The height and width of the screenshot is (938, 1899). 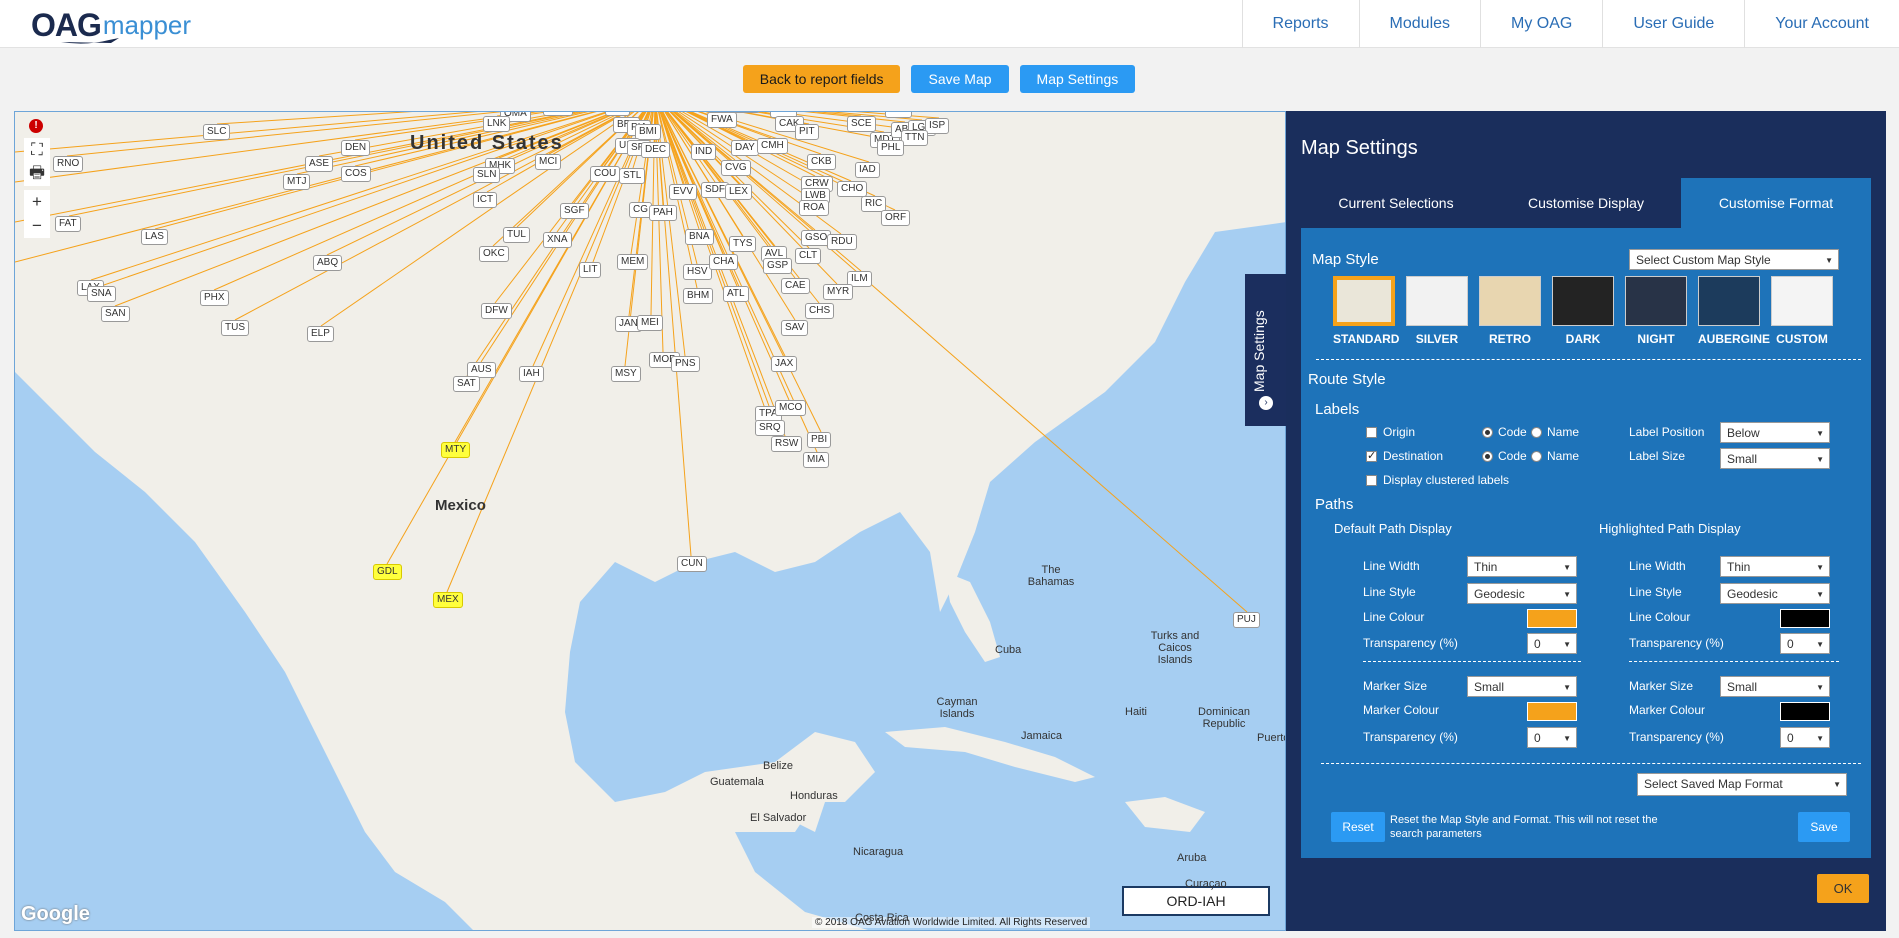 I want to click on airport-label-lit: LIT, so click(x=590, y=270).